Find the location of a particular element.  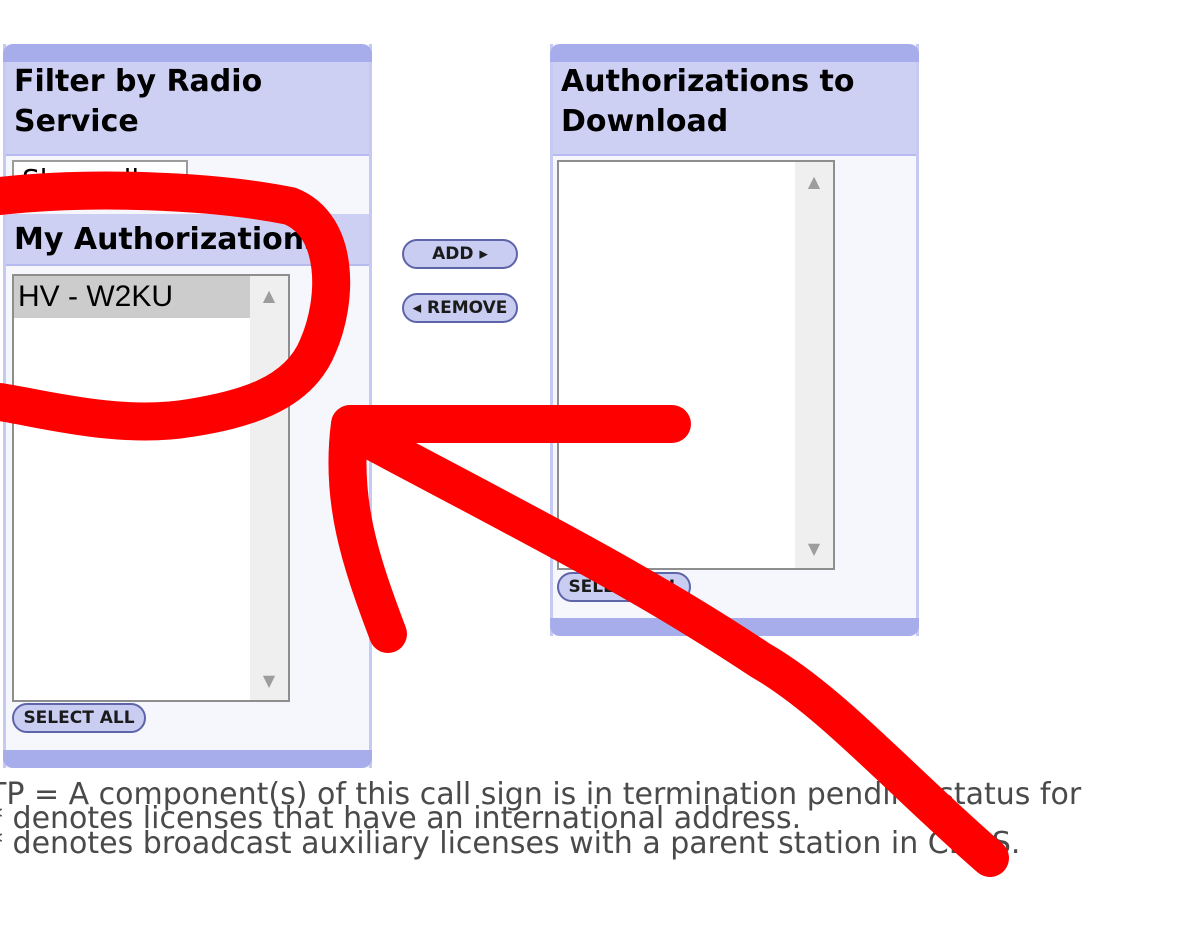

circle-annotation is located at coordinates (175, 306).